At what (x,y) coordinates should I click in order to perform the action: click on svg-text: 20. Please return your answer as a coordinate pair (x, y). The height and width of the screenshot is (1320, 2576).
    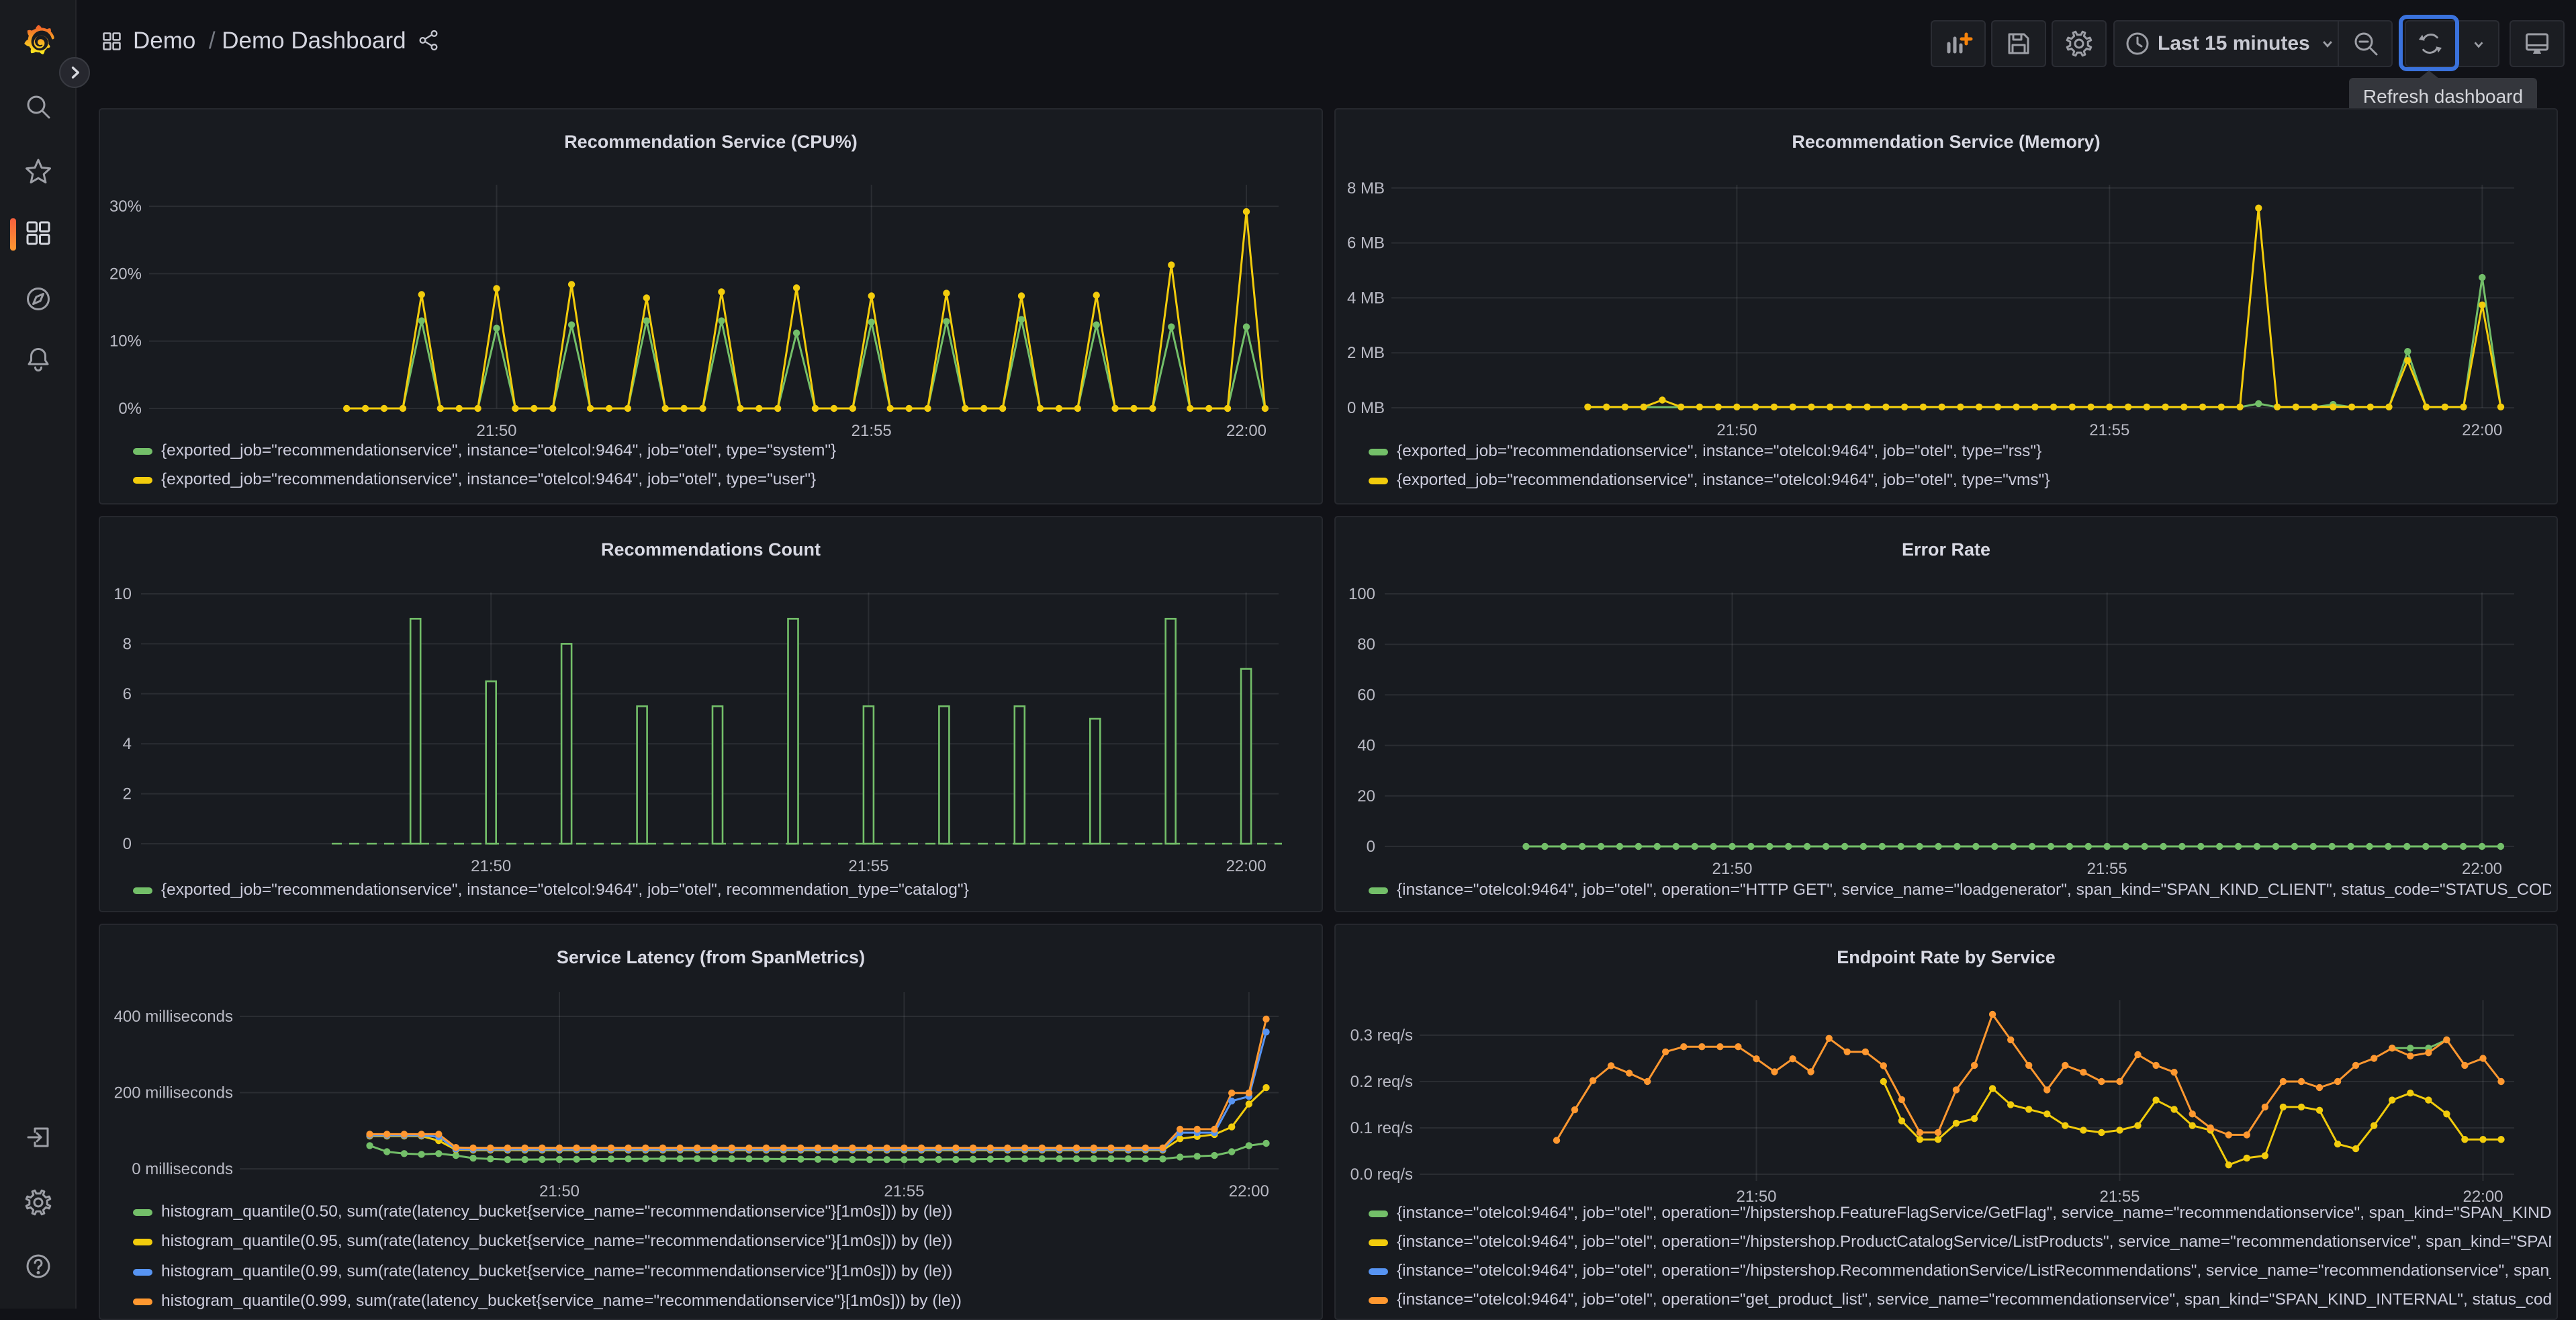
    Looking at the image, I should click on (1366, 796).